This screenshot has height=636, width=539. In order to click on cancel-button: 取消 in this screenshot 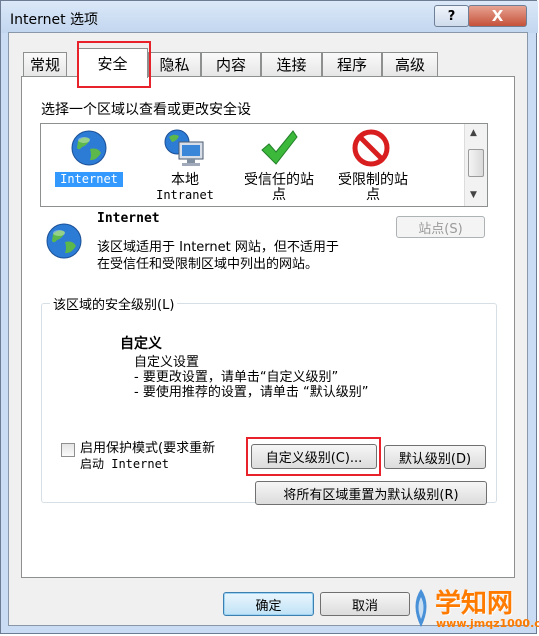, I will do `click(365, 604)`.